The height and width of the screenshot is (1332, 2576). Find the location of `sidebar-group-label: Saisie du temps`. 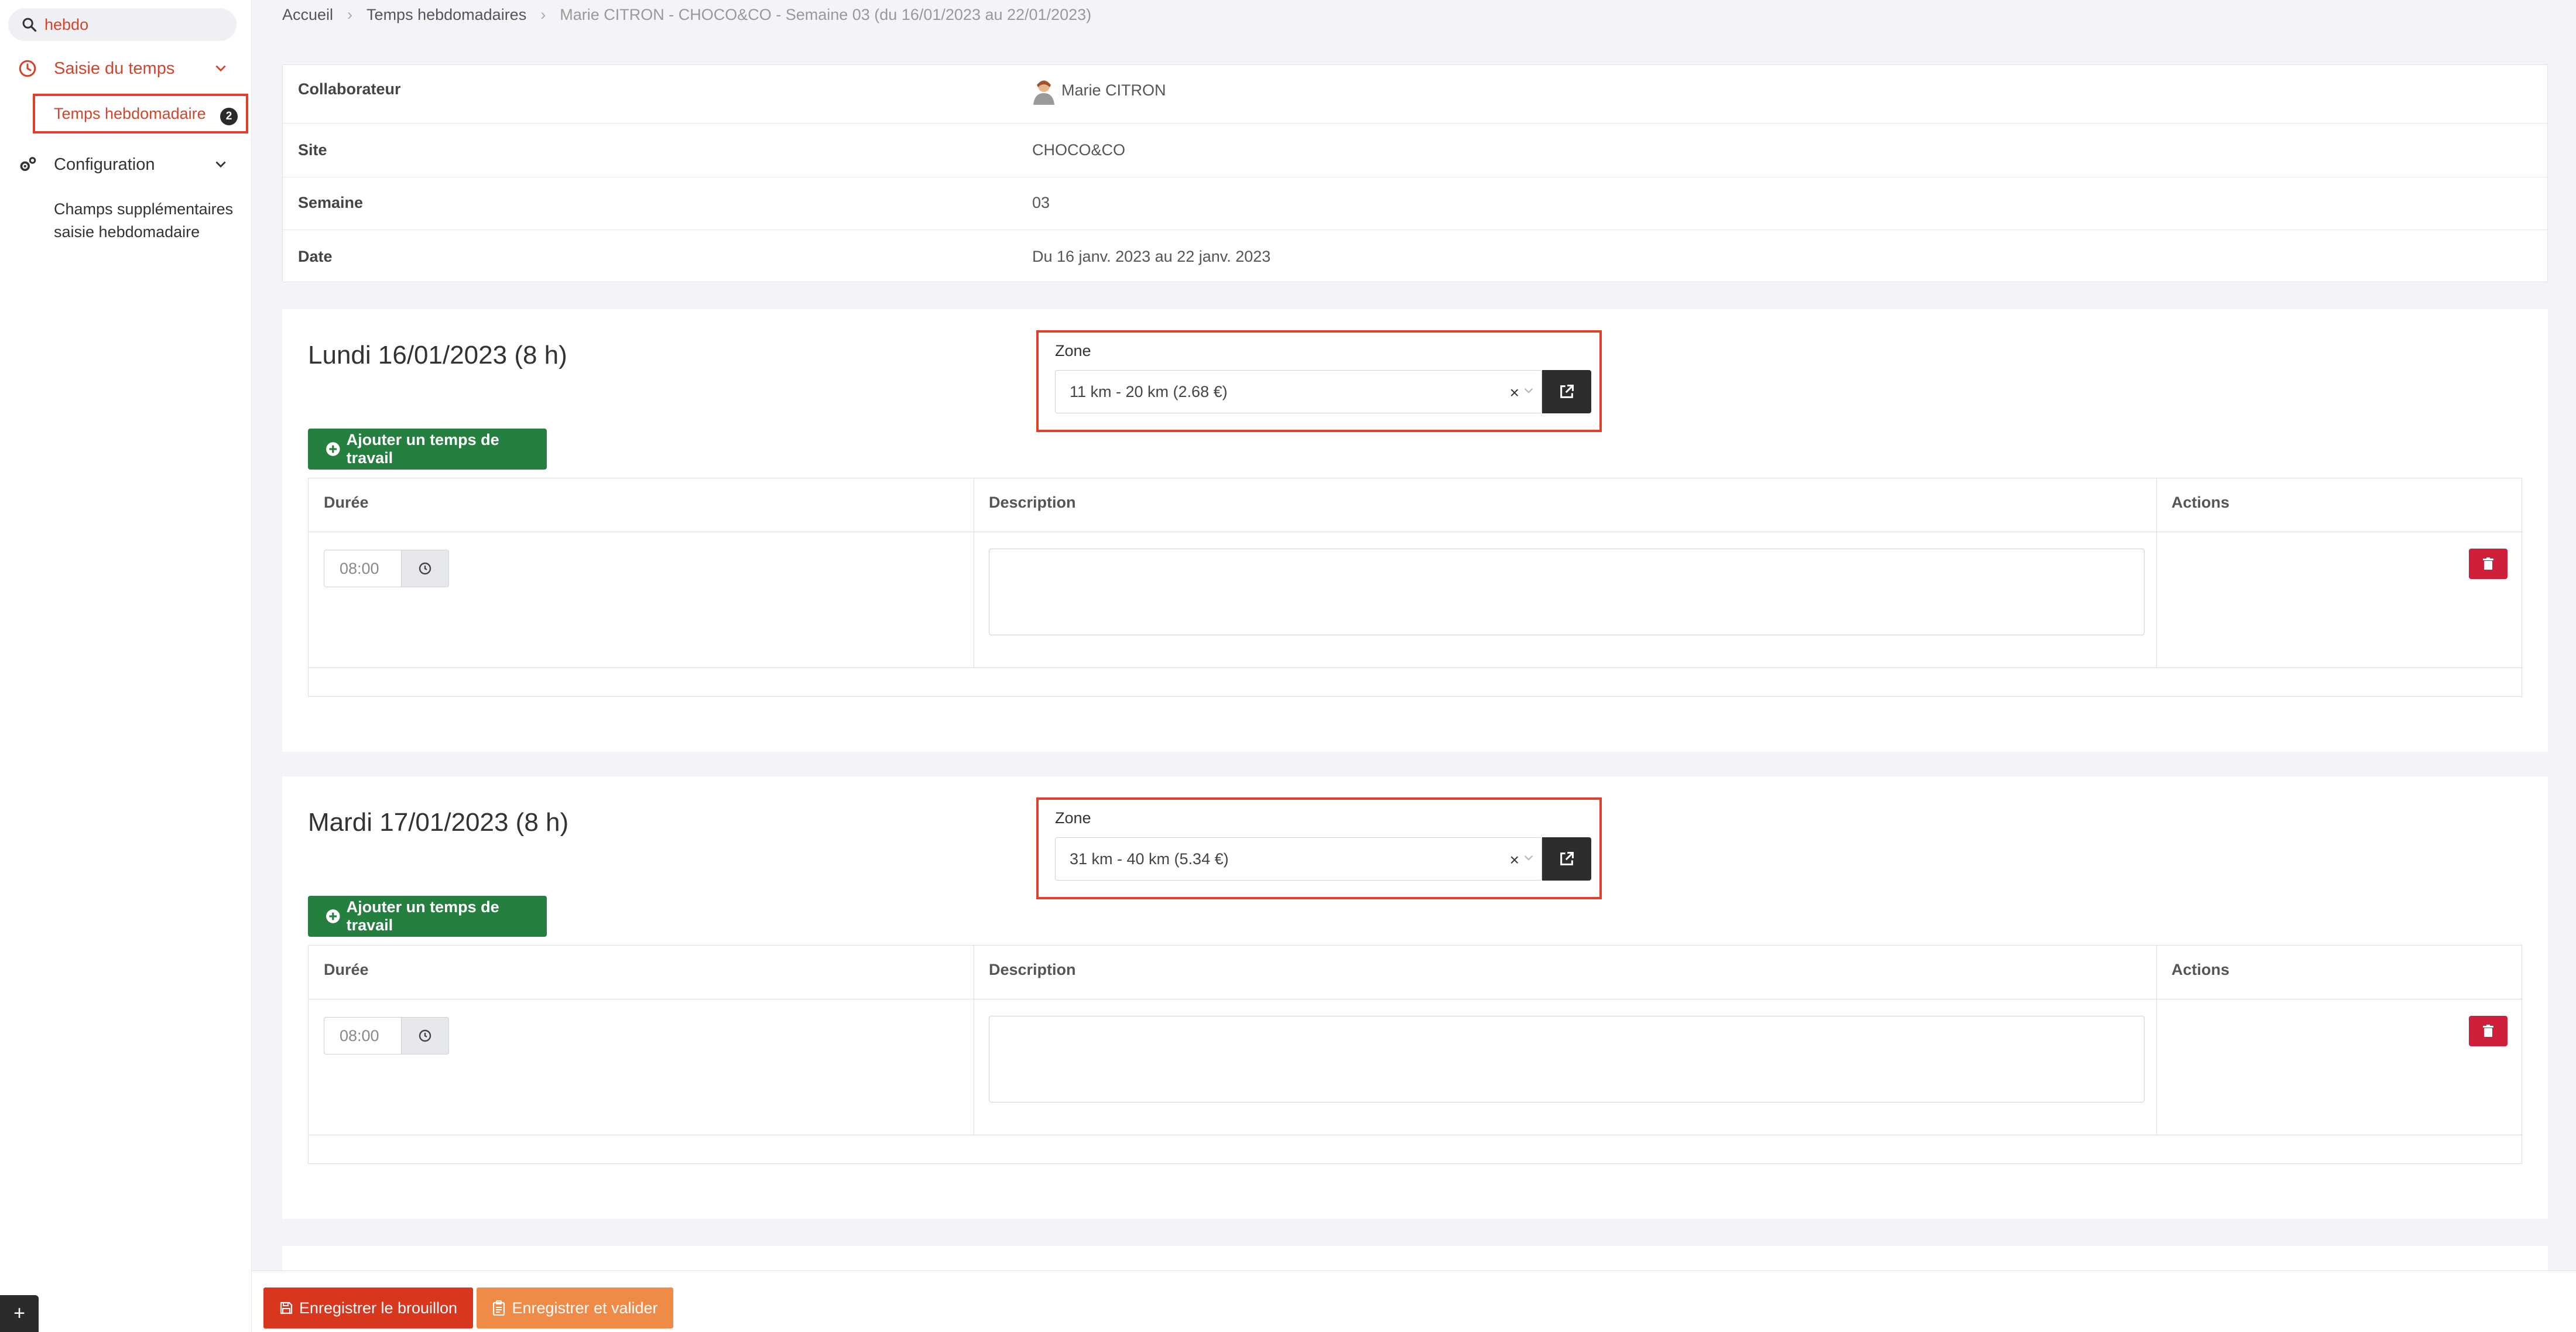

sidebar-group-label: Saisie du temps is located at coordinates (114, 68).